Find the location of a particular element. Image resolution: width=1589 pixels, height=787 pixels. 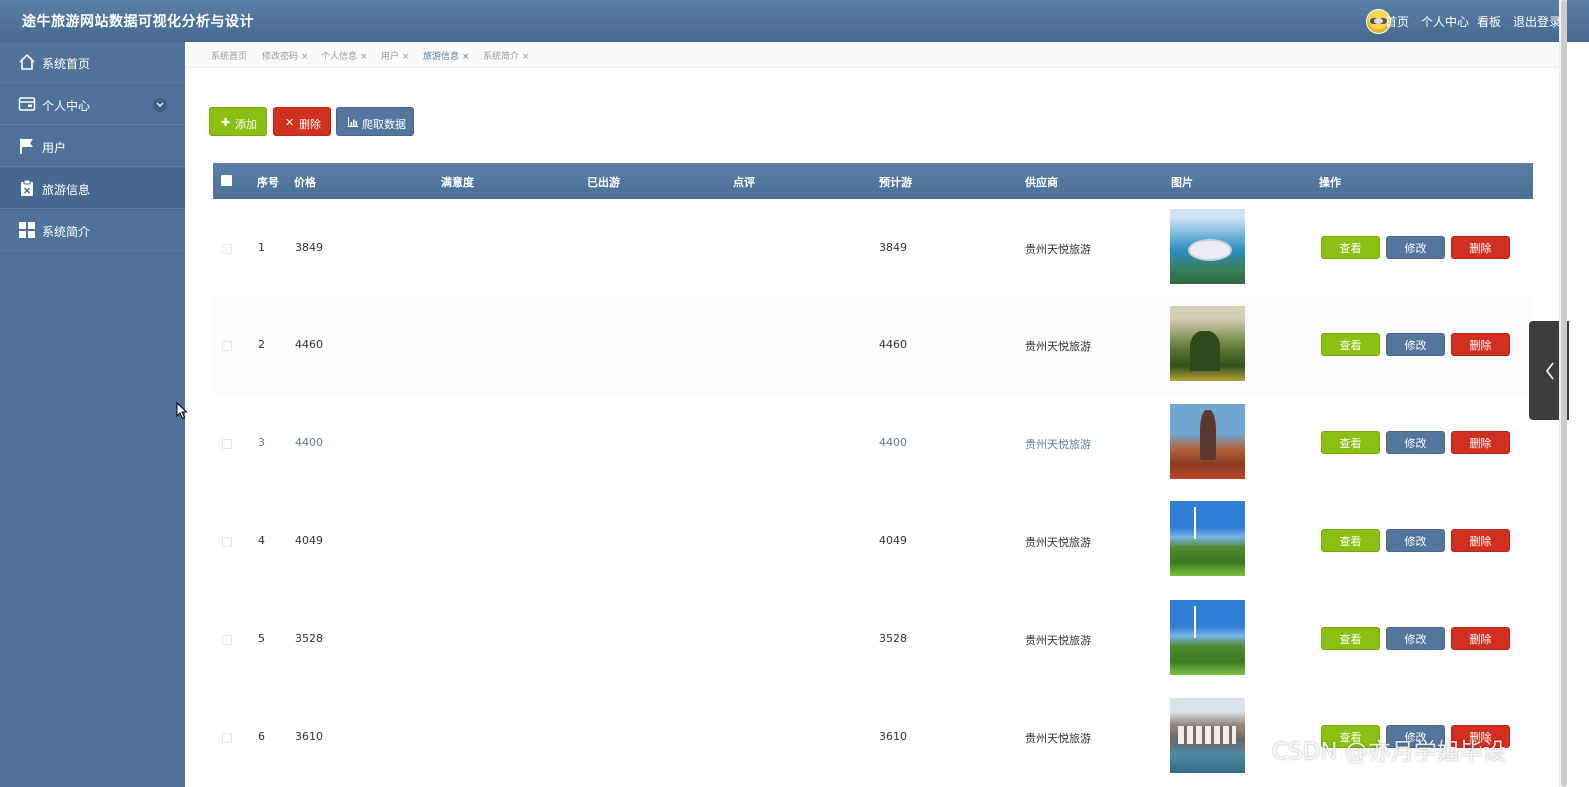

delete-button: ✕ 删除 is located at coordinates (302, 121).